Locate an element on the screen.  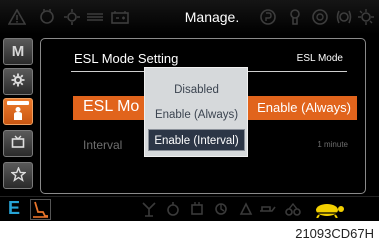
mode-label: M is located at coordinates (18, 51).